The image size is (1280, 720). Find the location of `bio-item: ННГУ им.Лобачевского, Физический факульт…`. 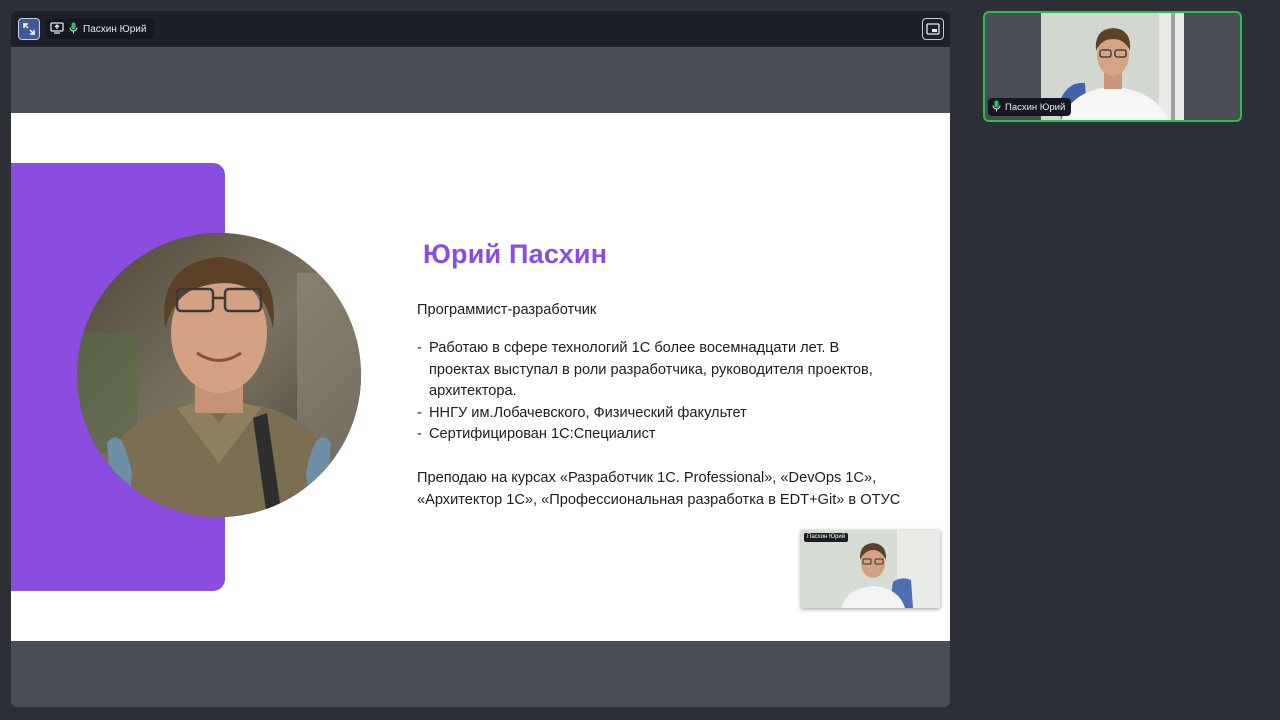

bio-item: ННГУ им.Лобачевского, Физический факульт… is located at coordinates (652, 414).